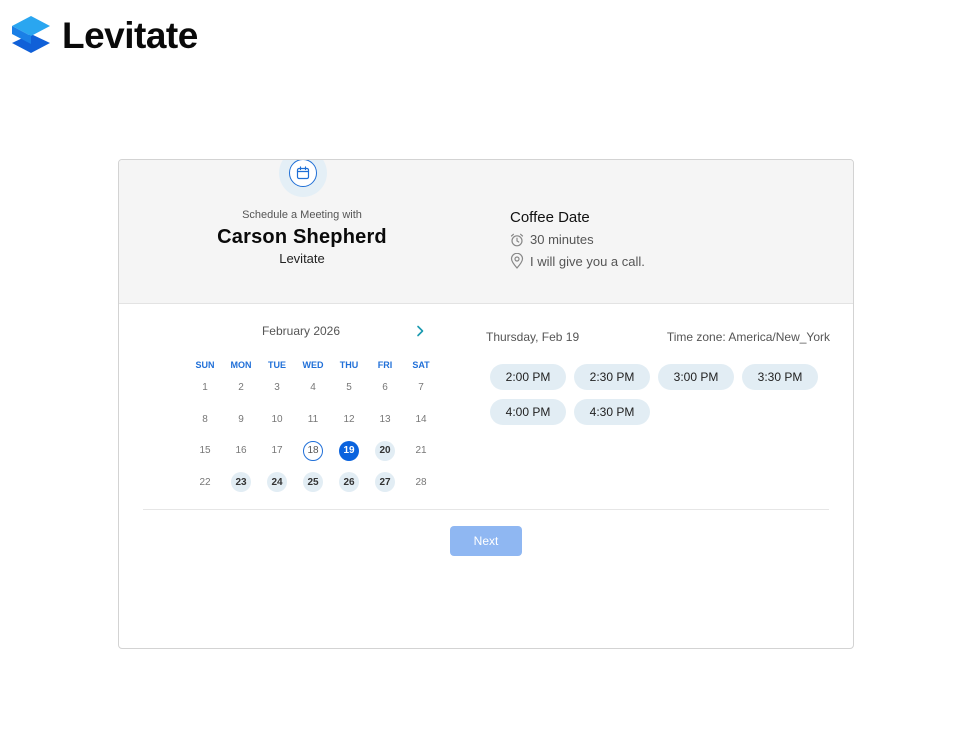  What do you see at coordinates (562, 239) in the screenshot?
I see `event-duration: 30 minutes` at bounding box center [562, 239].